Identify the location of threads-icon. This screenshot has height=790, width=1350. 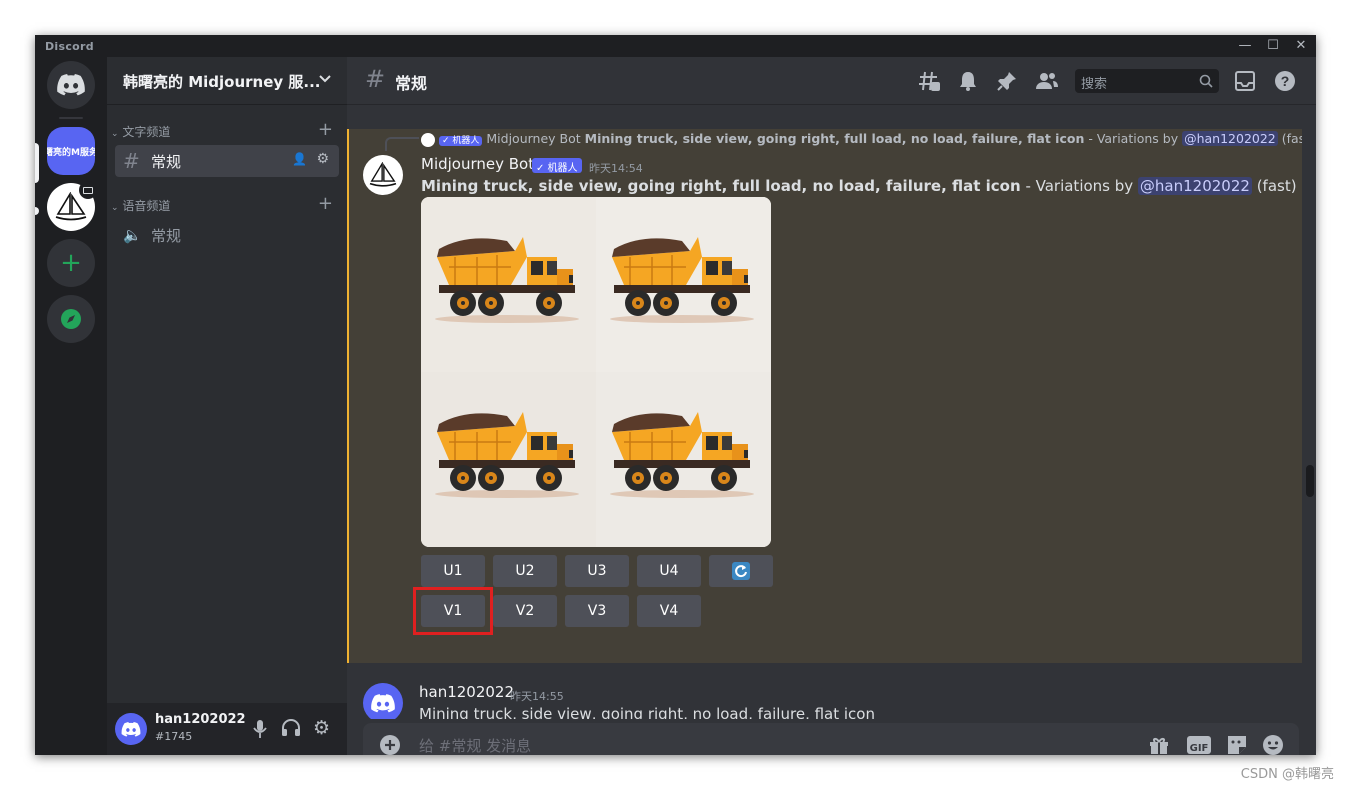
(929, 81).